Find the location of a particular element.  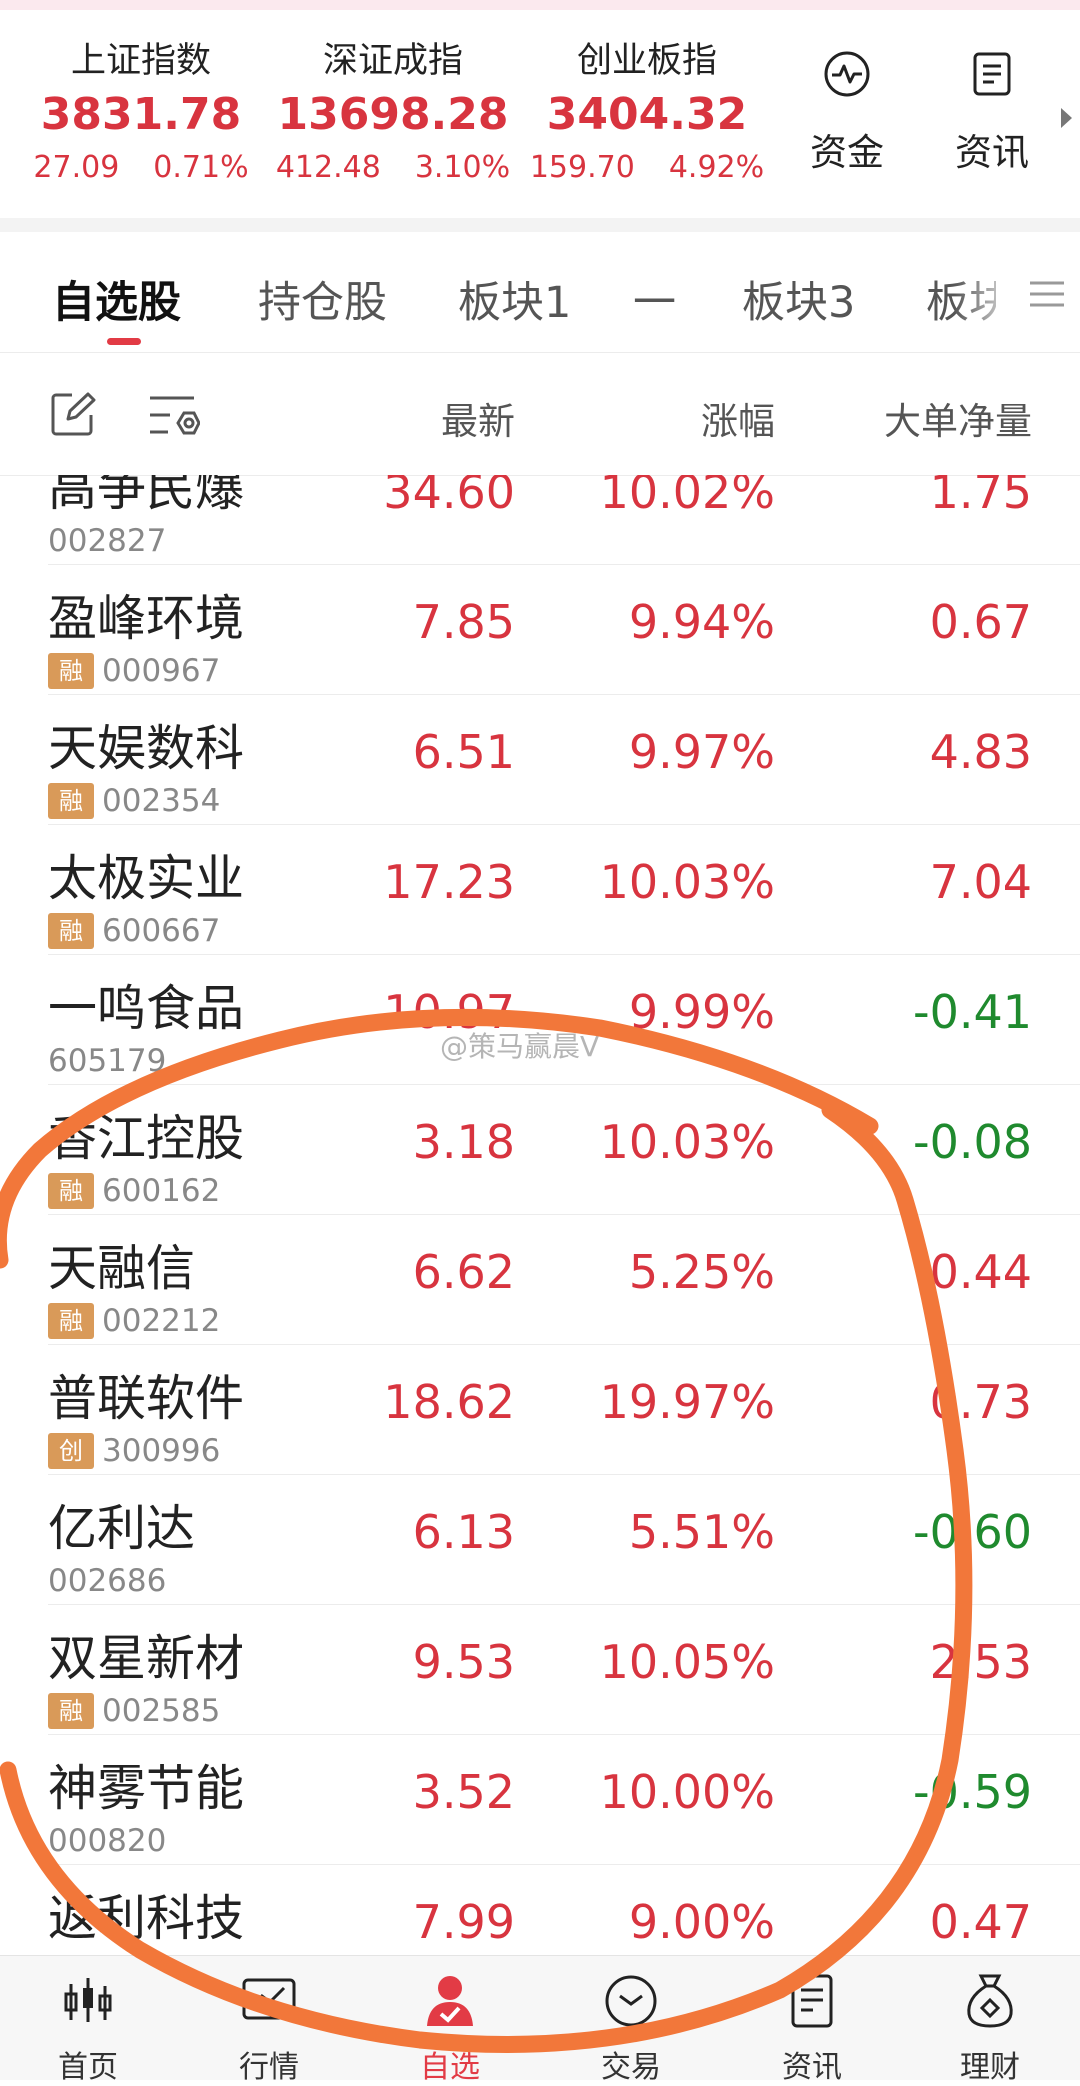

section-divider is located at coordinates (540, 225).